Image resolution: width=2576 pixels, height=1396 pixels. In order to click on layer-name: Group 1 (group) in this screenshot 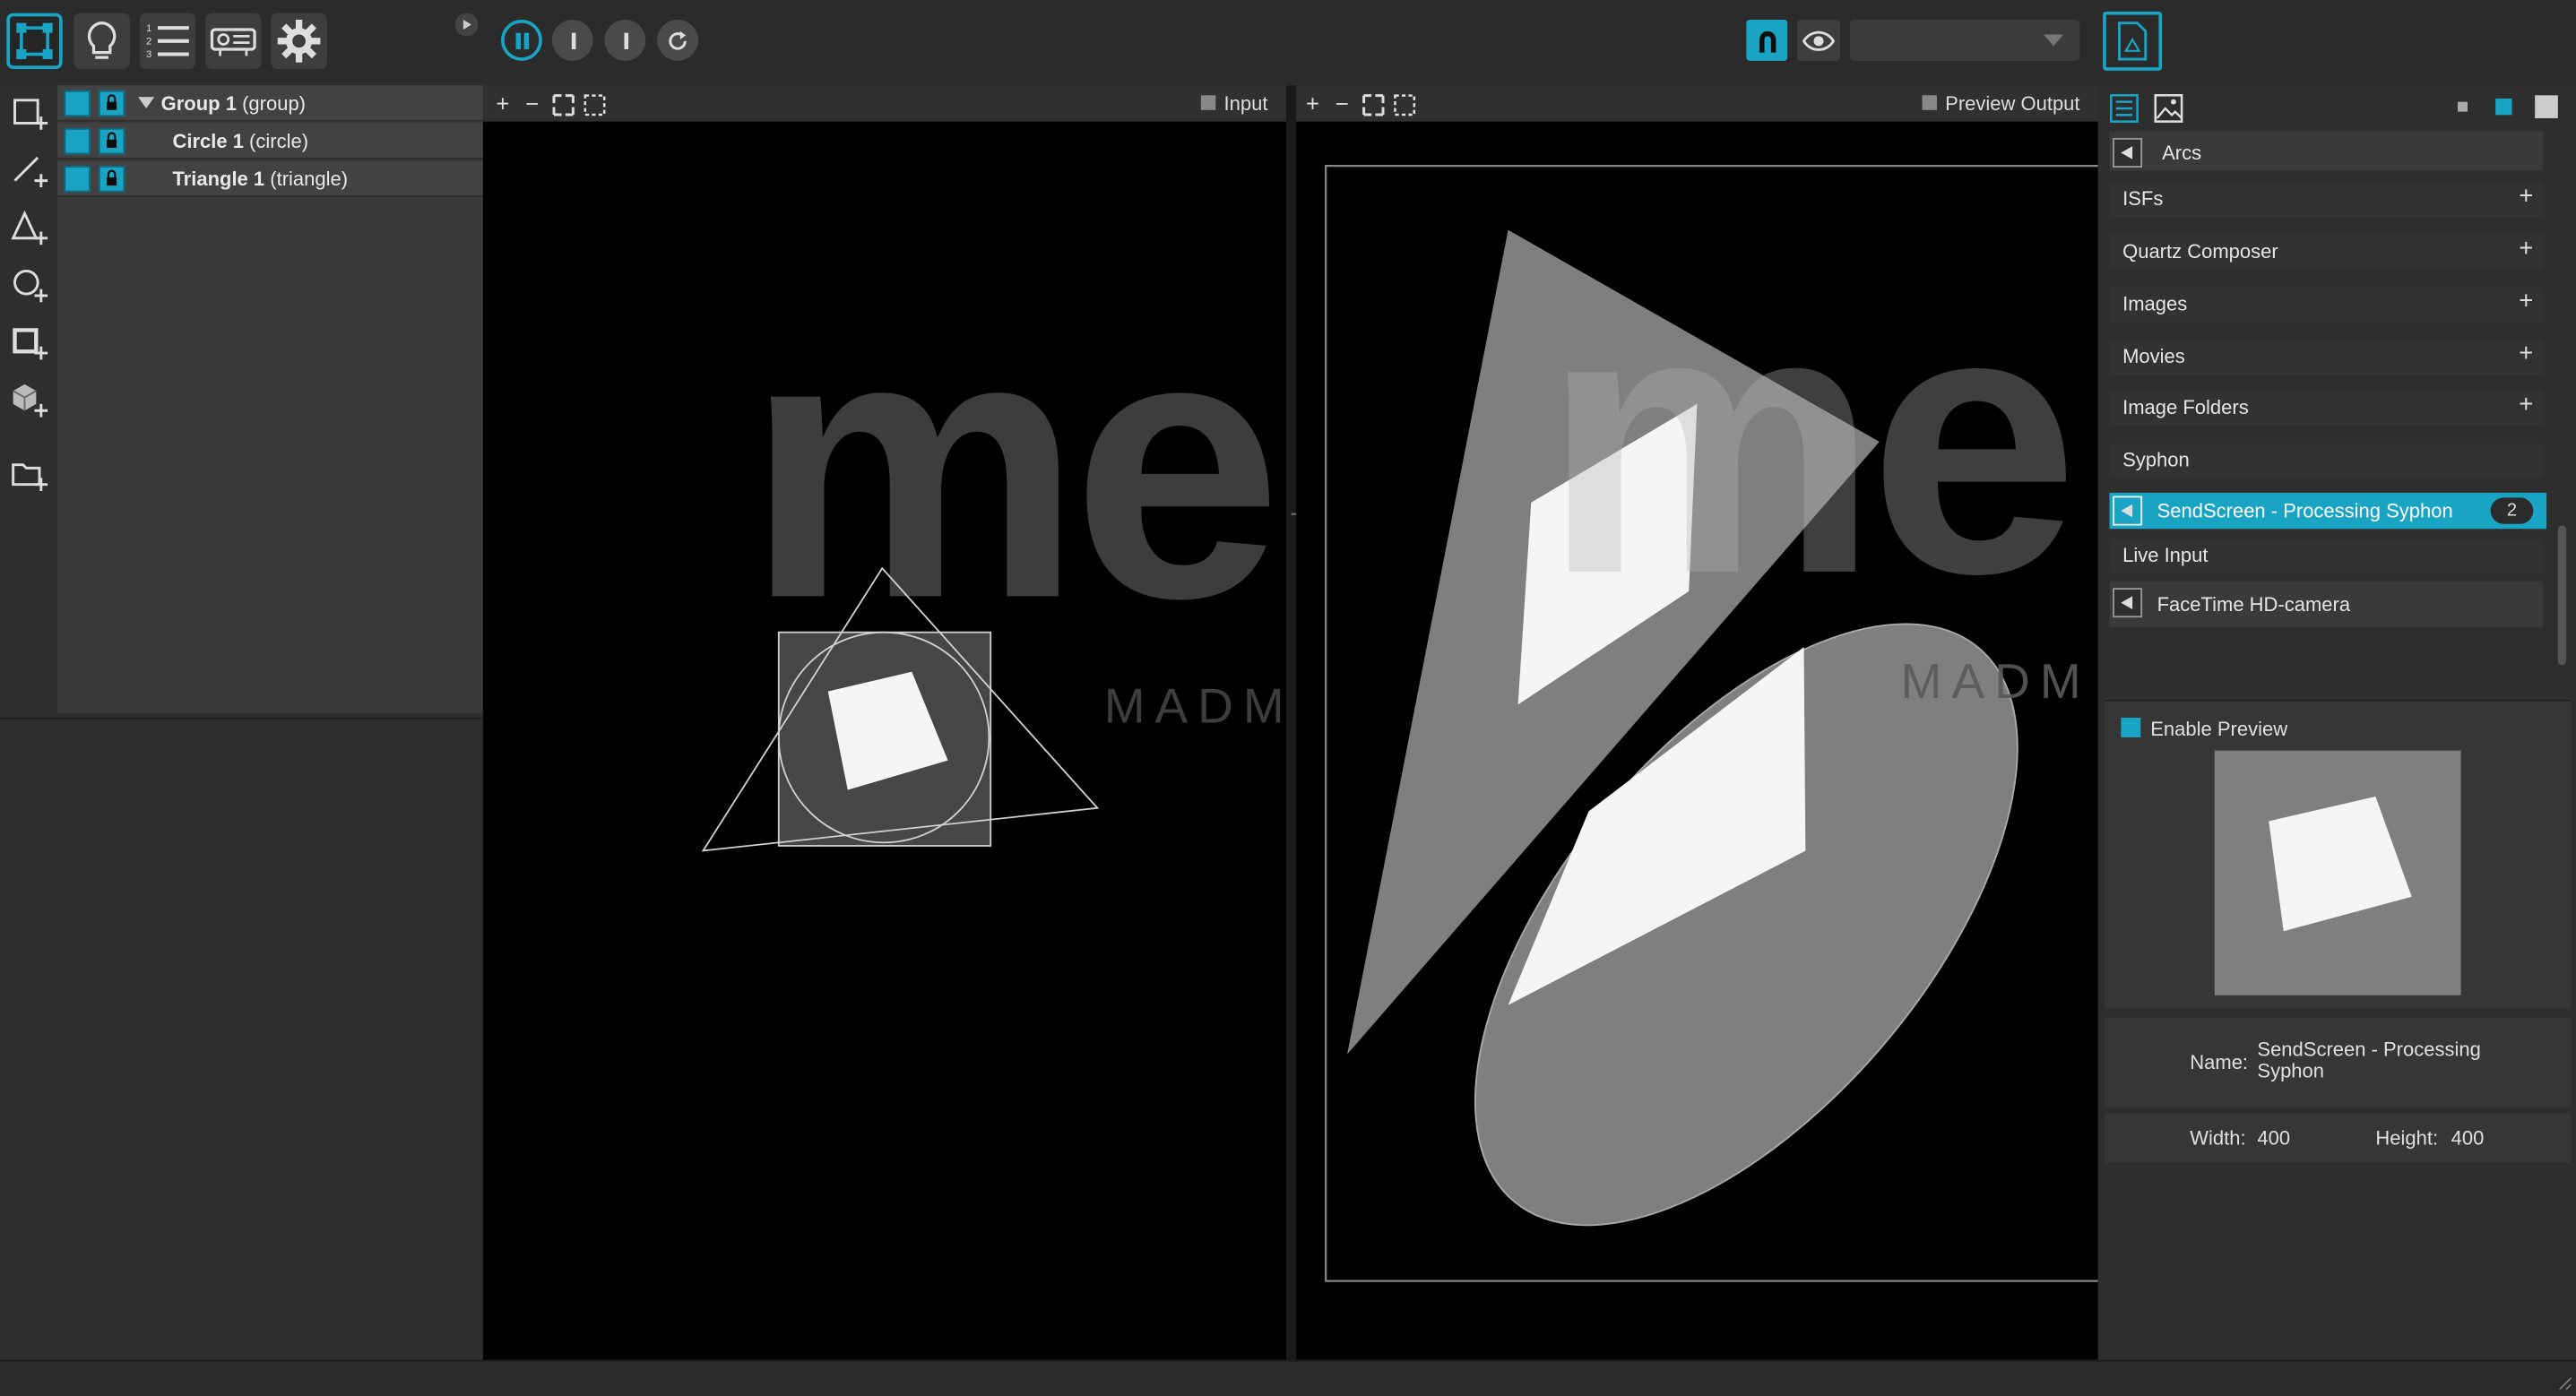, I will do `click(233, 104)`.